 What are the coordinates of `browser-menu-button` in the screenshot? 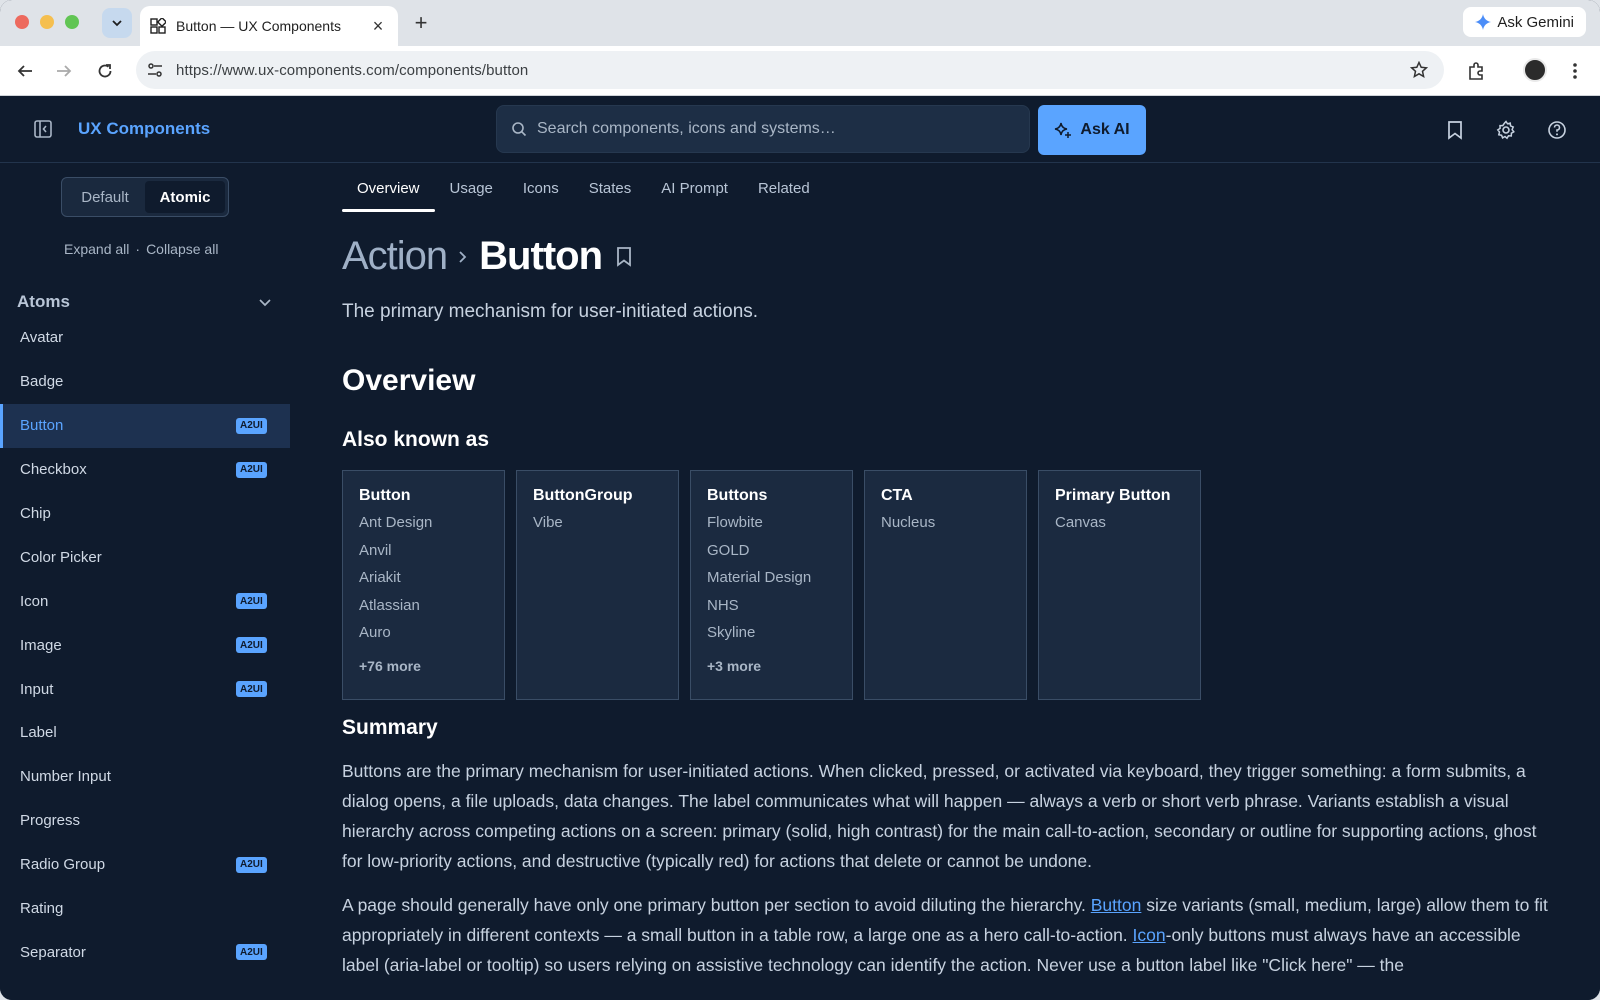 It's located at (1575, 71).